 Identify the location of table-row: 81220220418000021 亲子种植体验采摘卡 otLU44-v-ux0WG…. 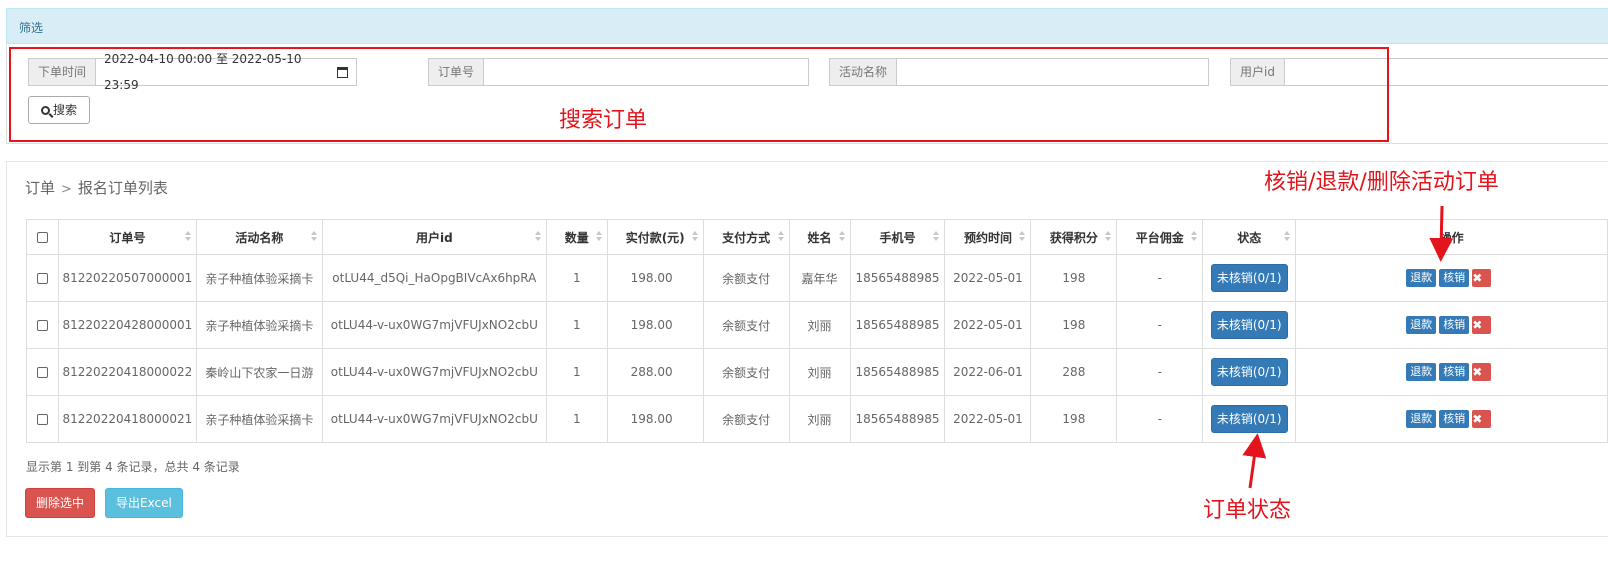
(817, 419).